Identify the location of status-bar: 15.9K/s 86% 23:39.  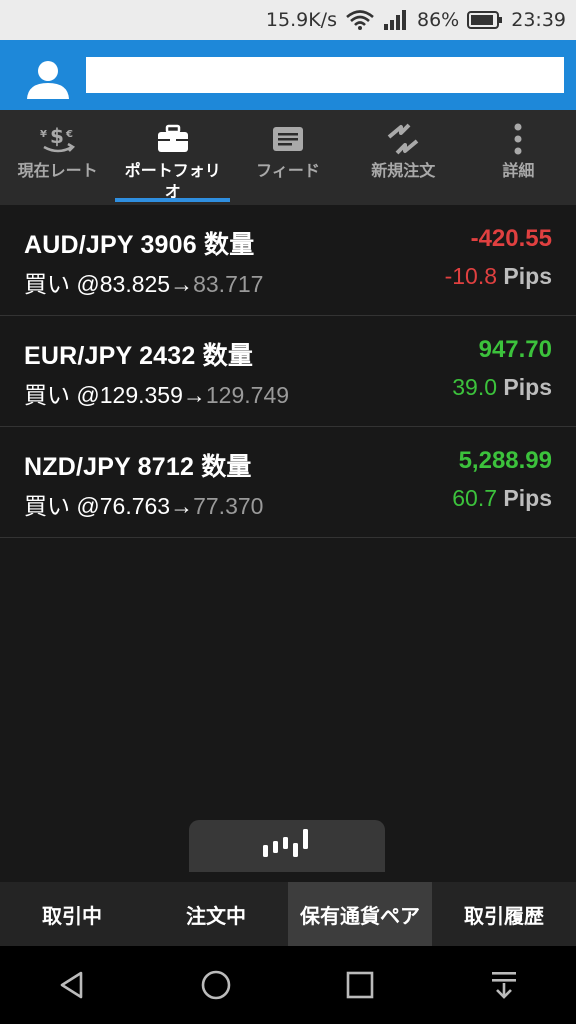
(288, 20).